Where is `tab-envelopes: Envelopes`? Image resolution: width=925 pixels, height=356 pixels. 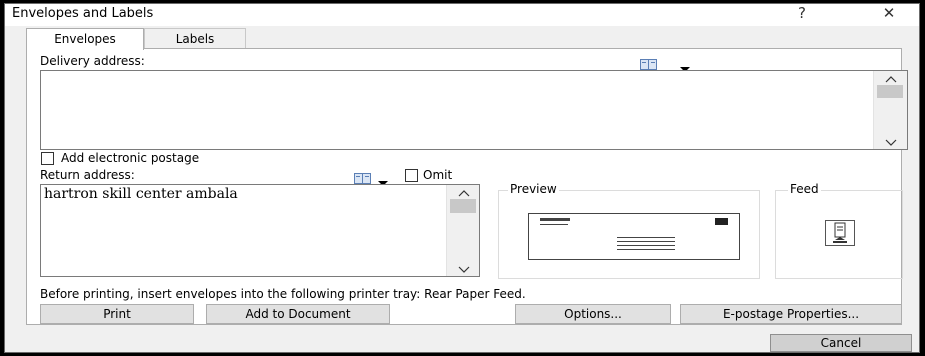 tab-envelopes: Envelopes is located at coordinates (85, 39).